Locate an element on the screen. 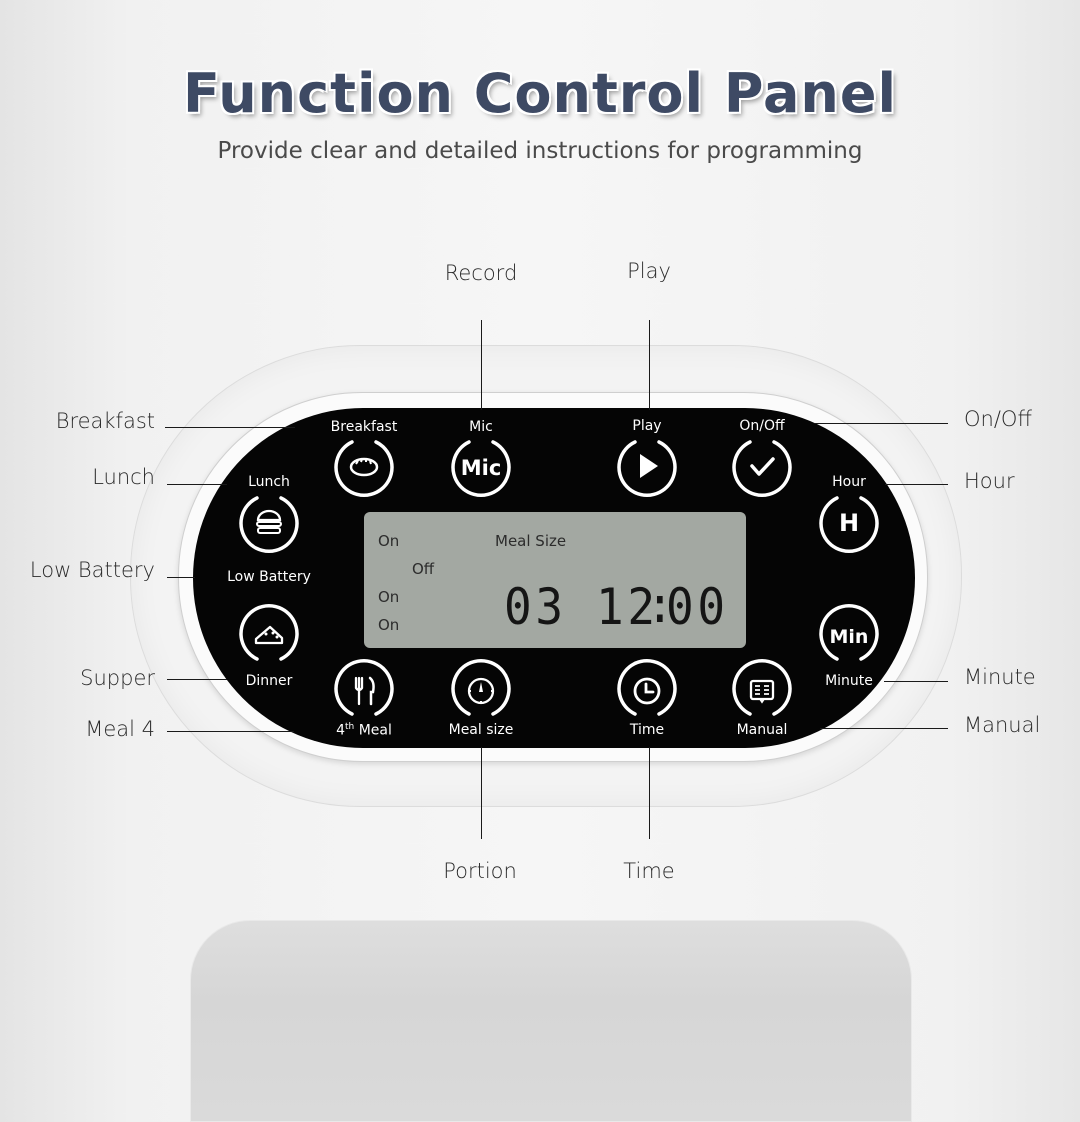 The image size is (1080, 1122). book-icon is located at coordinates (762, 687).